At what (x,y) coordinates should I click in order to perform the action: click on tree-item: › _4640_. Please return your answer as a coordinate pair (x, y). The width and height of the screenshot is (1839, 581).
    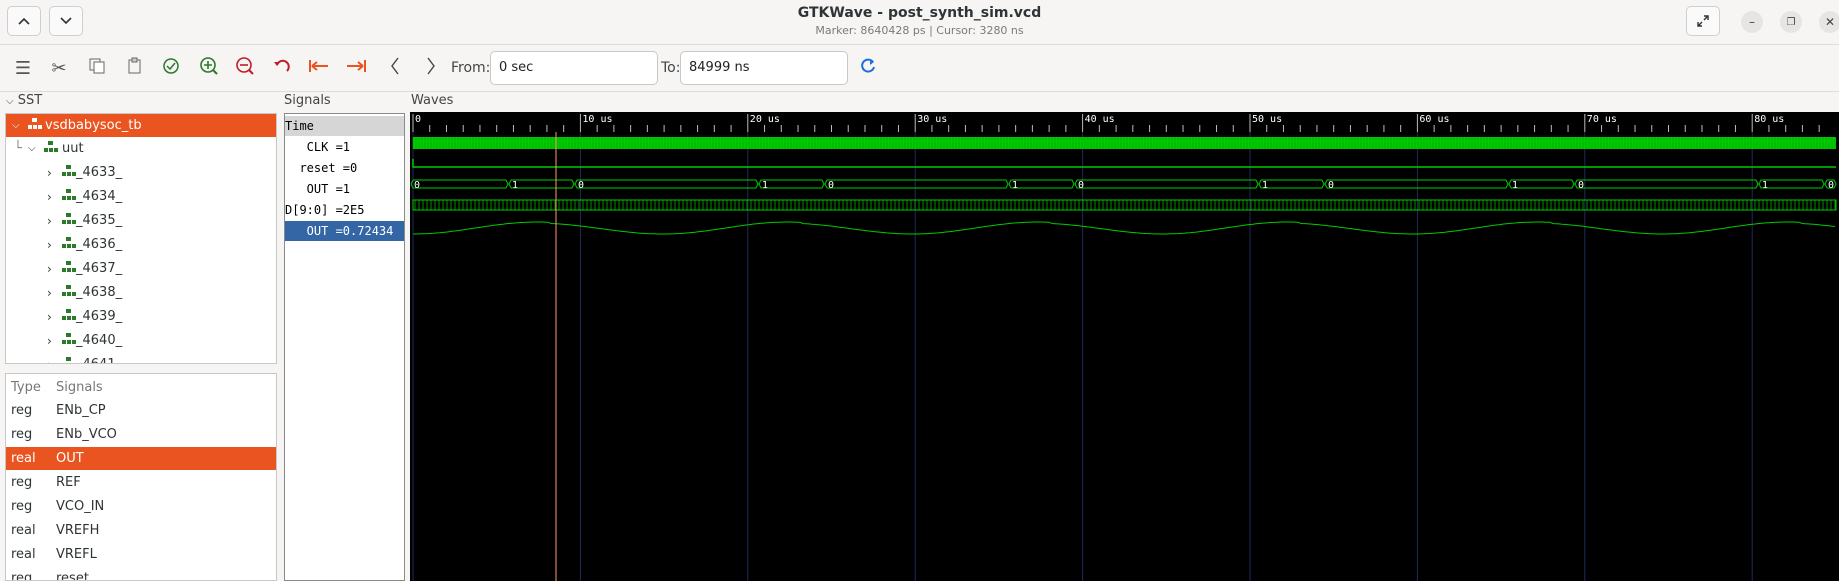
    Looking at the image, I should click on (141, 340).